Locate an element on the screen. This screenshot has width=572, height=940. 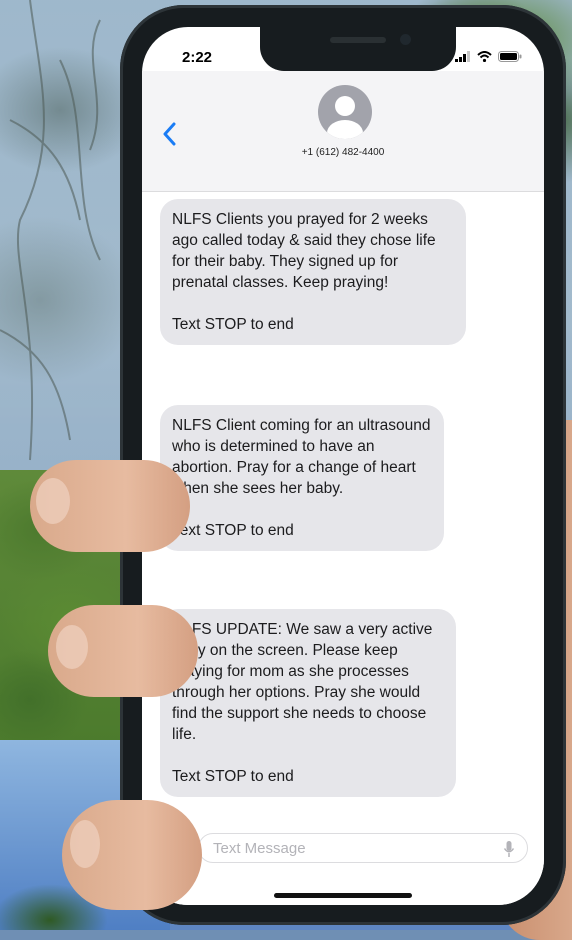
conversation-header: +1 (612) 482-4400 is located at coordinates (343, 131).